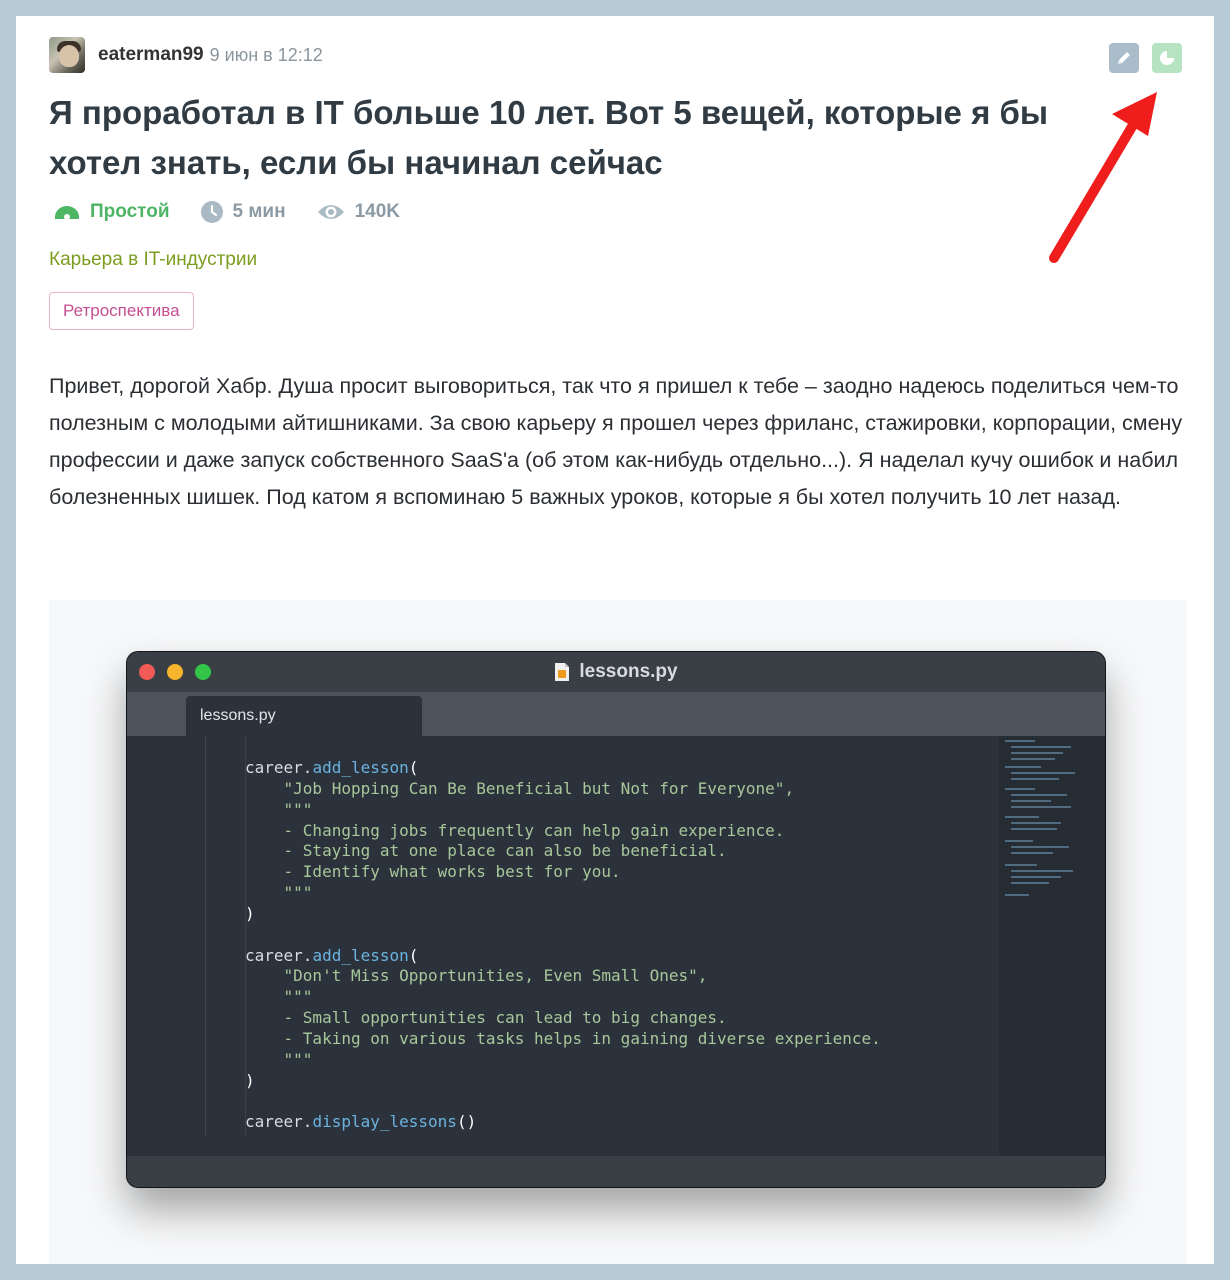 The width and height of the screenshot is (1230, 1280). What do you see at coordinates (330, 212) in the screenshot?
I see `eye-icon` at bounding box center [330, 212].